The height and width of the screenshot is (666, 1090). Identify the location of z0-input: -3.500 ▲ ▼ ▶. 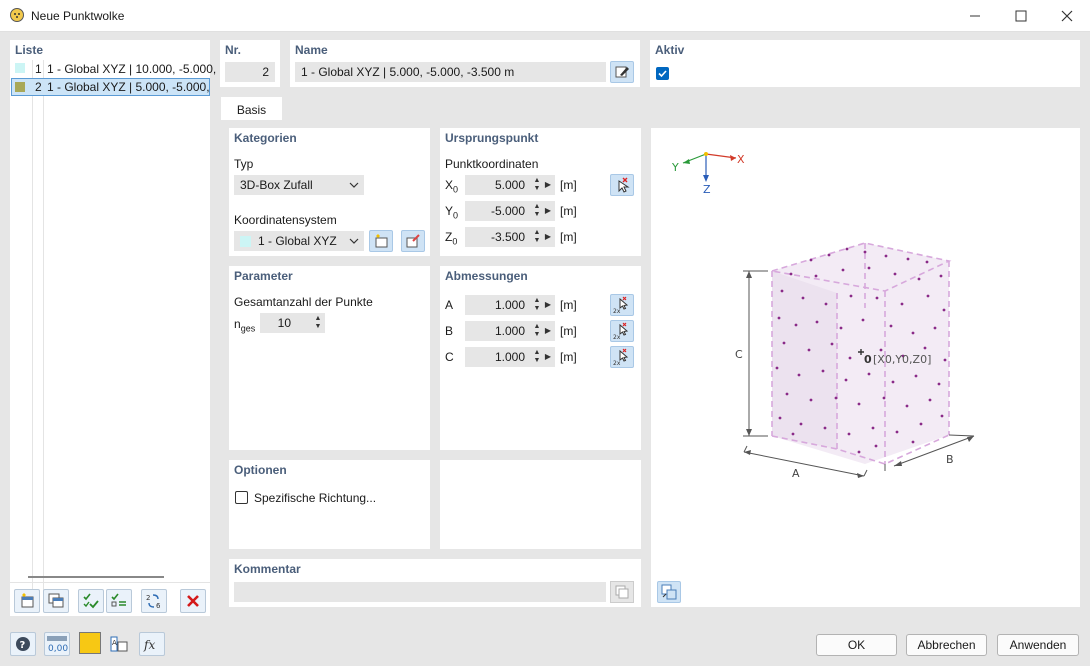
(510, 237).